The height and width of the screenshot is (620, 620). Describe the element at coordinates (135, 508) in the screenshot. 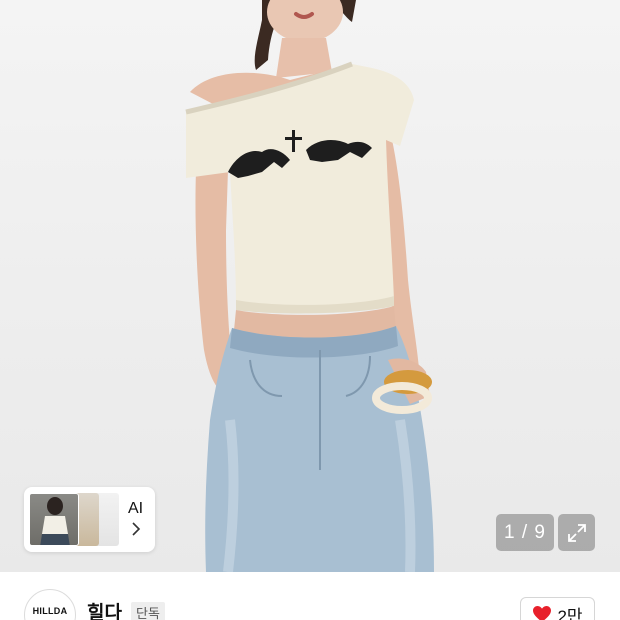

I see `ai-label: AI` at that location.